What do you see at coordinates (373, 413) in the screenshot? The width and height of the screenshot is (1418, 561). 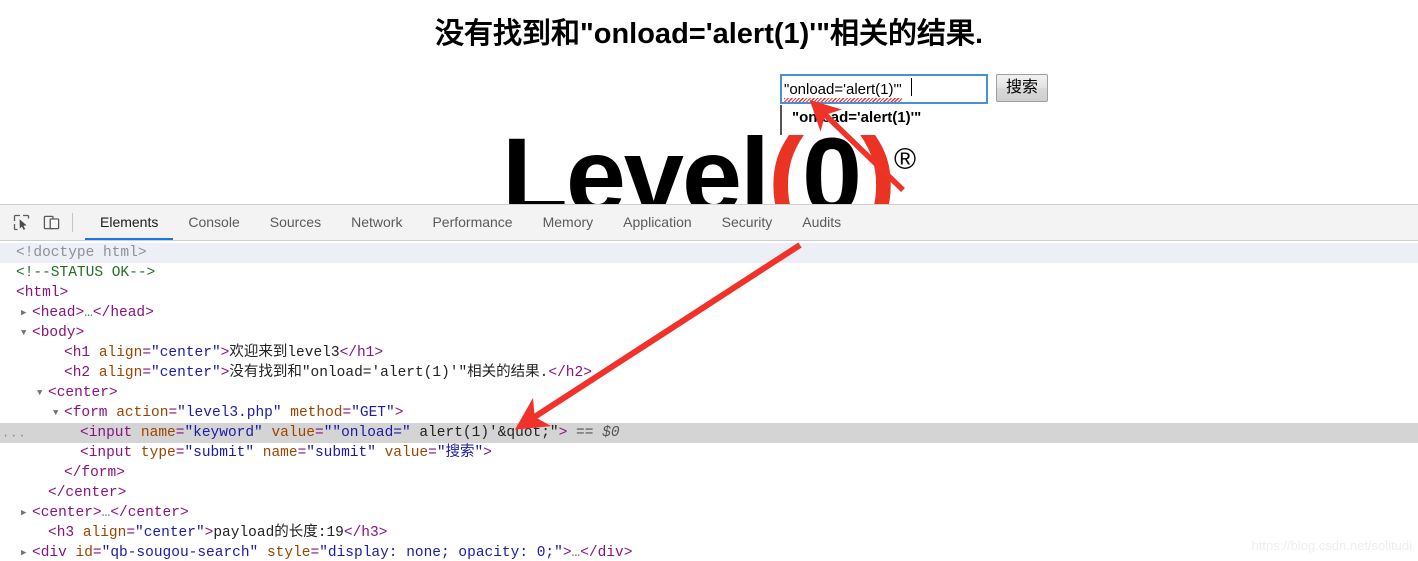 I see `form-val-method: "GET"` at bounding box center [373, 413].